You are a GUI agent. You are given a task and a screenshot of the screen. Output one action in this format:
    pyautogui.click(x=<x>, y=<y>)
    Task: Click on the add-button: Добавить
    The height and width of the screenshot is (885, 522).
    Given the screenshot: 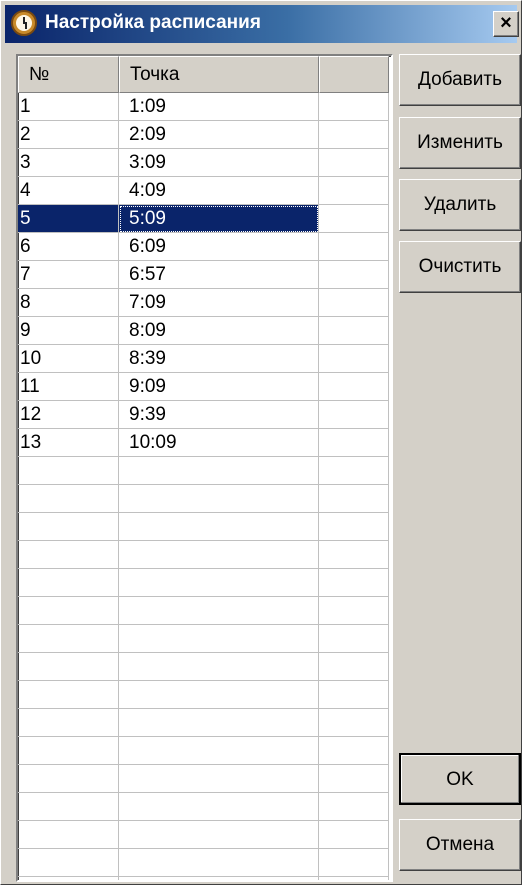 What is the action you would take?
    pyautogui.click(x=460, y=80)
    